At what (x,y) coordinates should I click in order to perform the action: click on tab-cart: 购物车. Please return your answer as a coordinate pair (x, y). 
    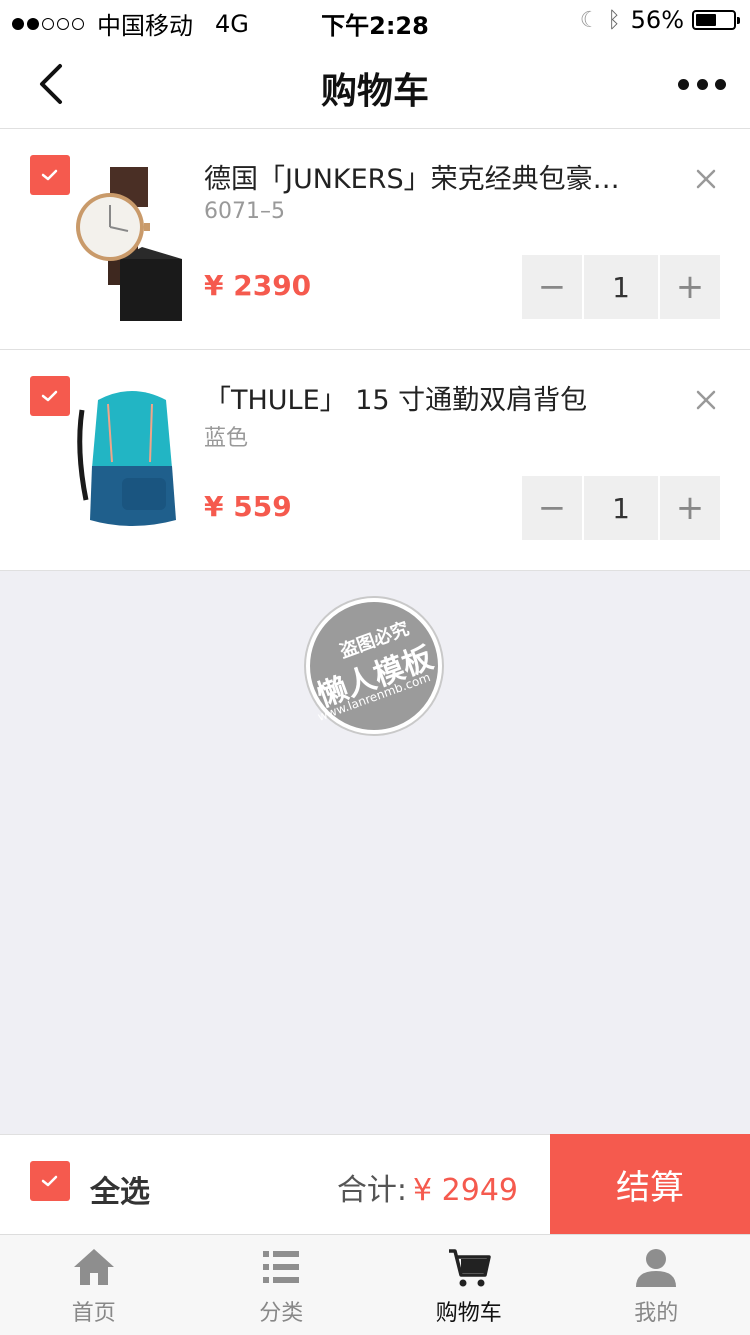
    Looking at the image, I should click on (469, 1285).